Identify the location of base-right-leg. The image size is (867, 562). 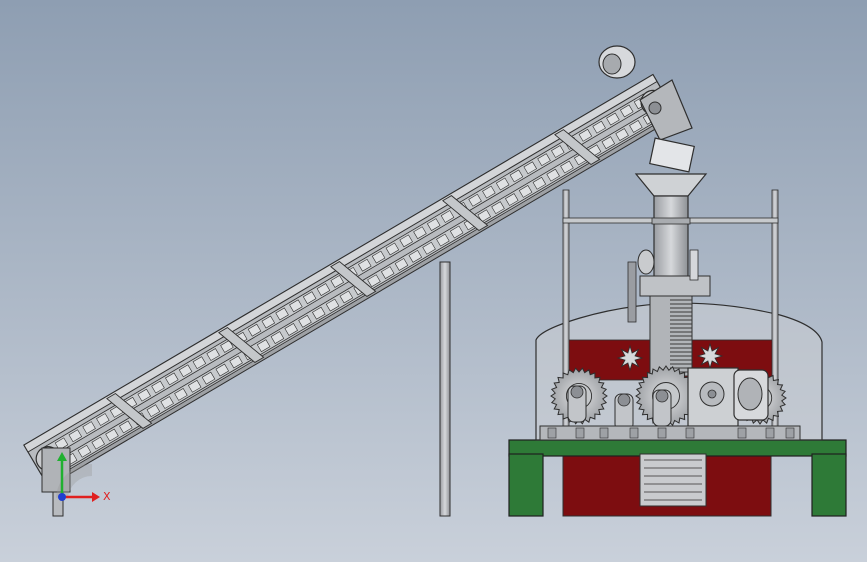
(829, 485).